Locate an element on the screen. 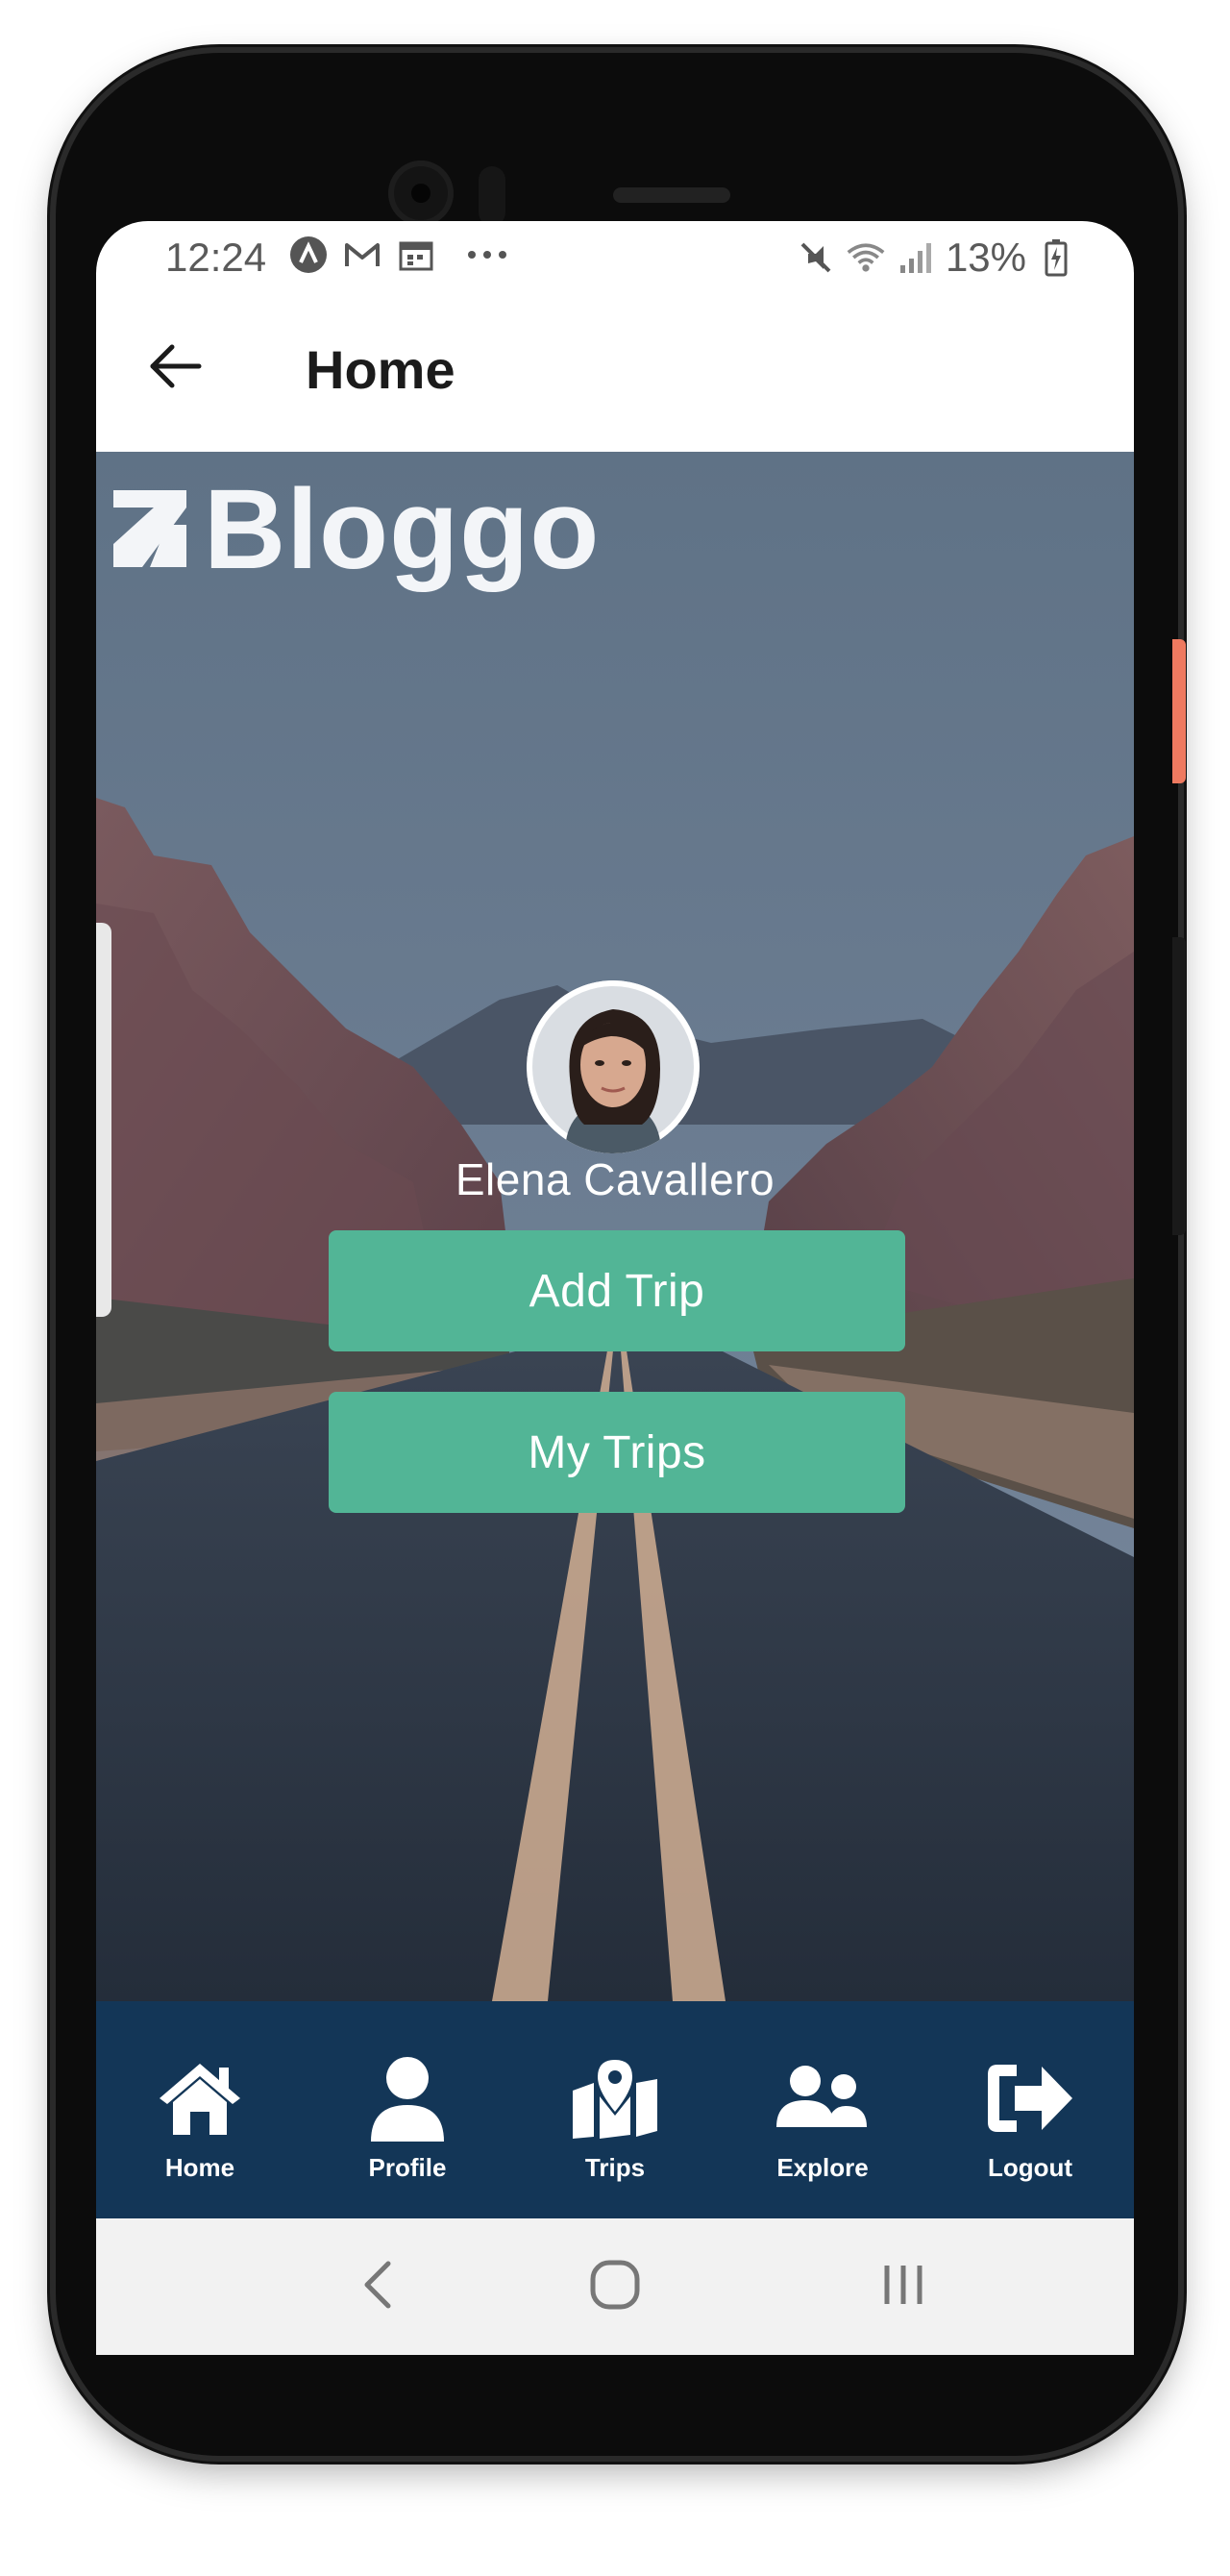  nav-item-home: Home is located at coordinates (200, 2110).